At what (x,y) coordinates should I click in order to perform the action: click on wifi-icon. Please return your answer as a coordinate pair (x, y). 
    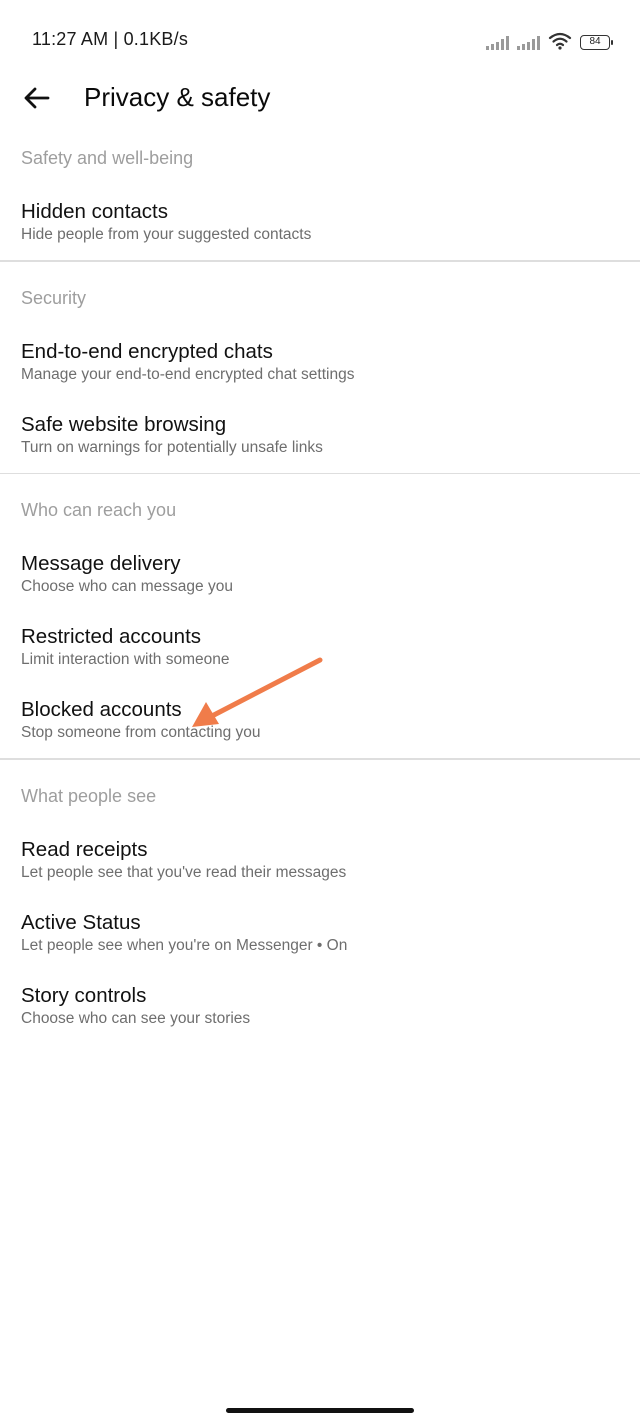
    Looking at the image, I should click on (560, 41).